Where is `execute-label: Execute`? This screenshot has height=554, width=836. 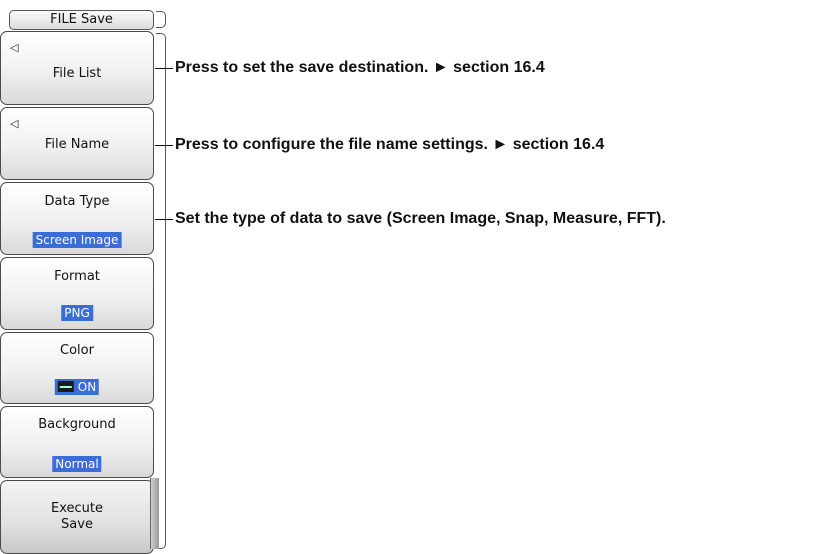
execute-label: Execute is located at coordinates (77, 508).